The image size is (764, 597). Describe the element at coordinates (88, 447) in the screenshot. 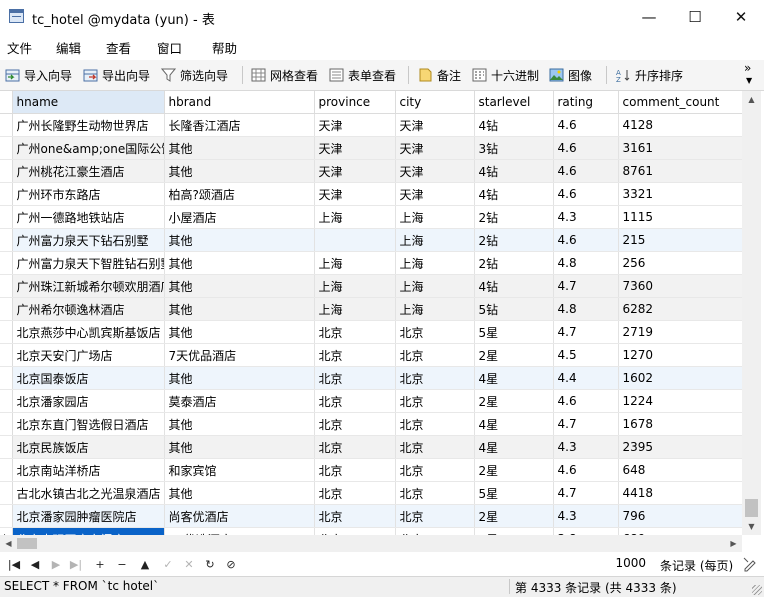

I see `cell-hname: 北京民族饭店` at that location.